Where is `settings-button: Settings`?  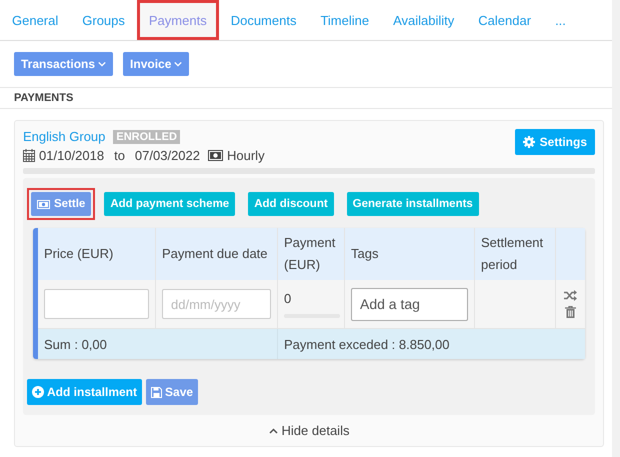 settings-button: Settings is located at coordinates (554, 142).